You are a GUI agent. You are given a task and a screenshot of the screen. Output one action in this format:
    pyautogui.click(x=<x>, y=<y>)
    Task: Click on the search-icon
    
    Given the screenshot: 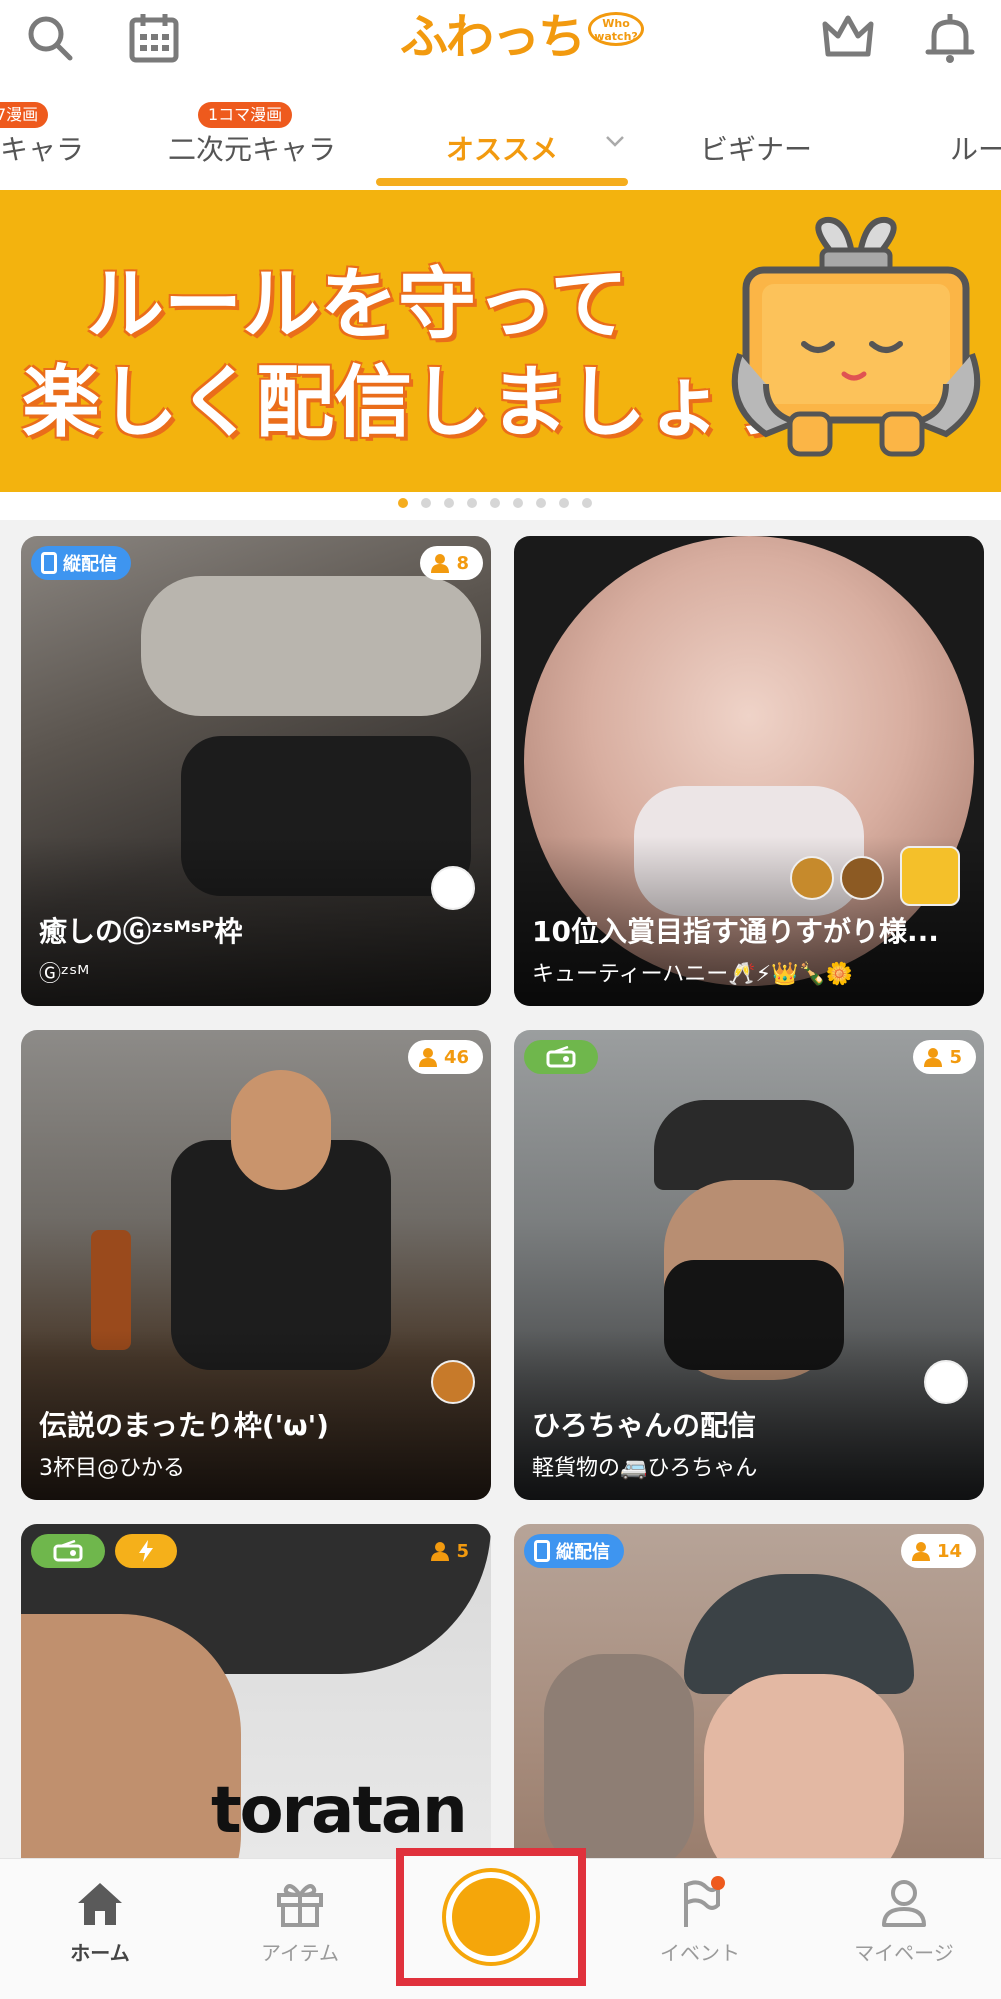 What is the action you would take?
    pyautogui.click(x=50, y=38)
    